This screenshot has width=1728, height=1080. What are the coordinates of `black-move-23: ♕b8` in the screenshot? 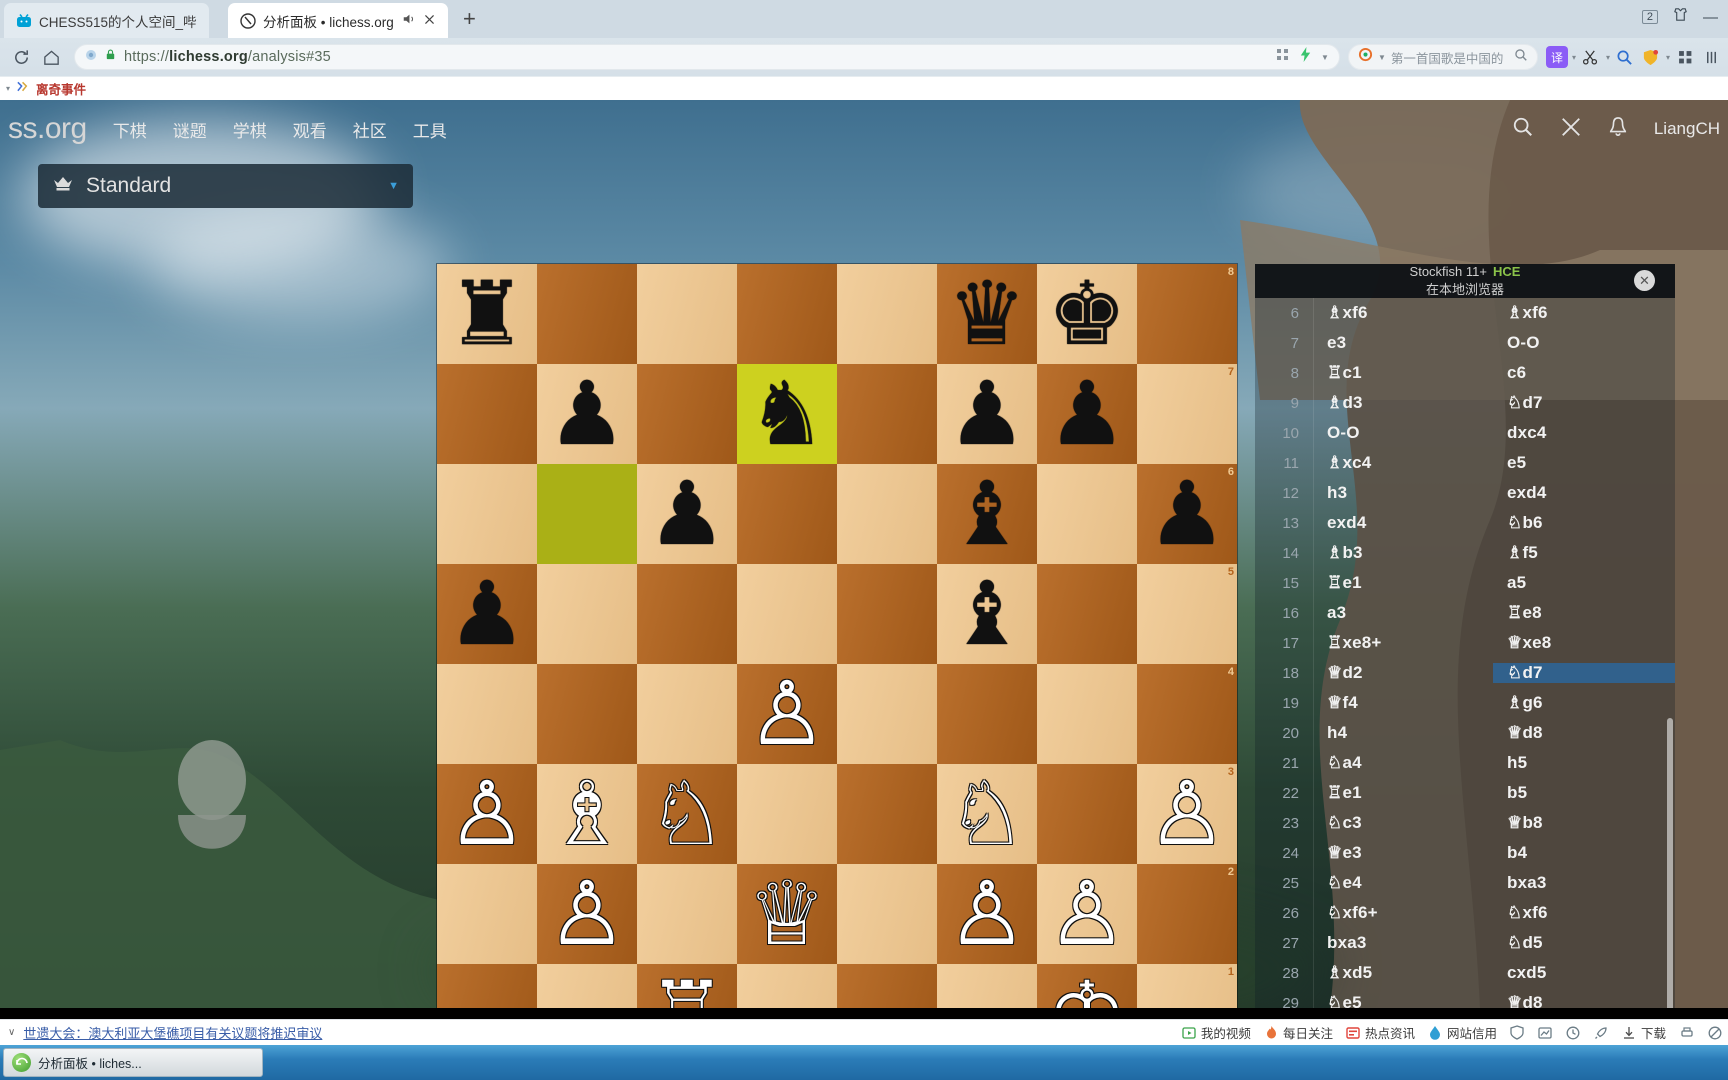 It's located at (1584, 823).